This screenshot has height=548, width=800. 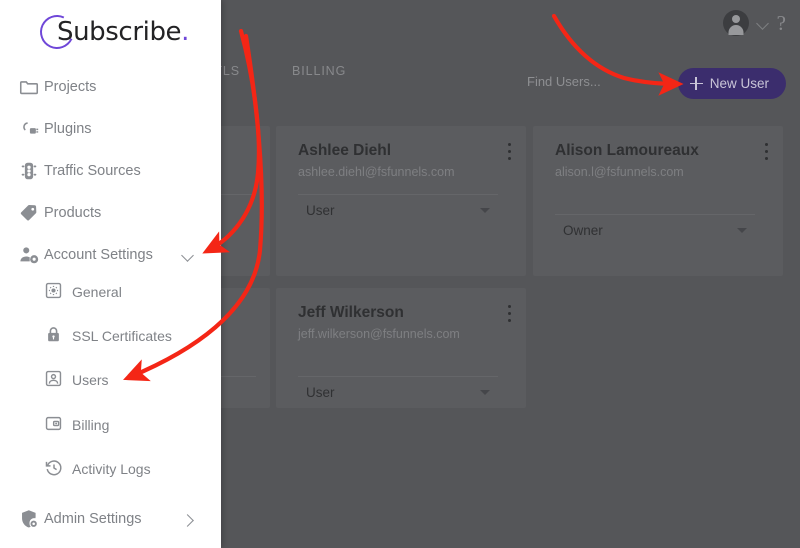 What do you see at coordinates (91, 425) in the screenshot?
I see `sidebar-item-label: Billing` at bounding box center [91, 425].